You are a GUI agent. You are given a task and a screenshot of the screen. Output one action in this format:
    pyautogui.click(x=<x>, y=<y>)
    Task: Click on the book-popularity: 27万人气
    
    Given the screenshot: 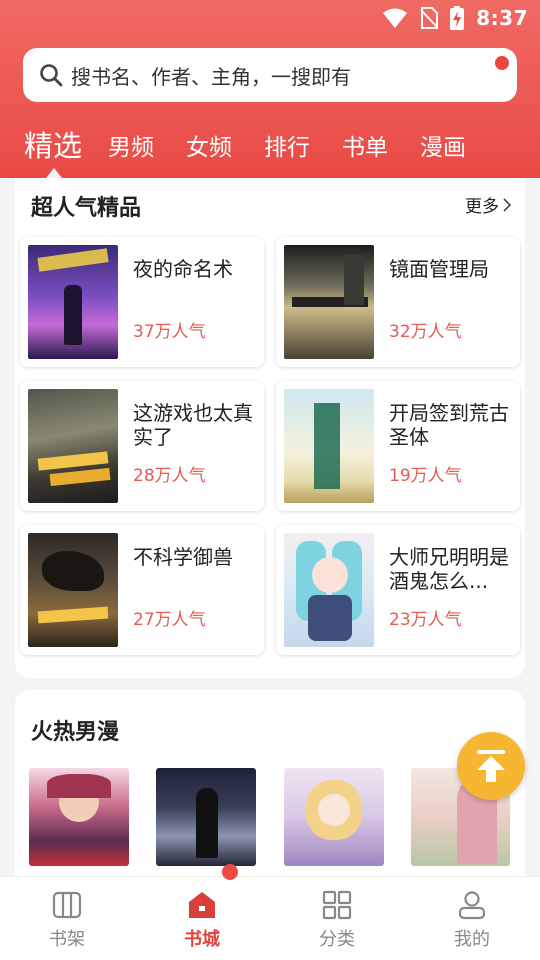 What is the action you would take?
    pyautogui.click(x=169, y=620)
    